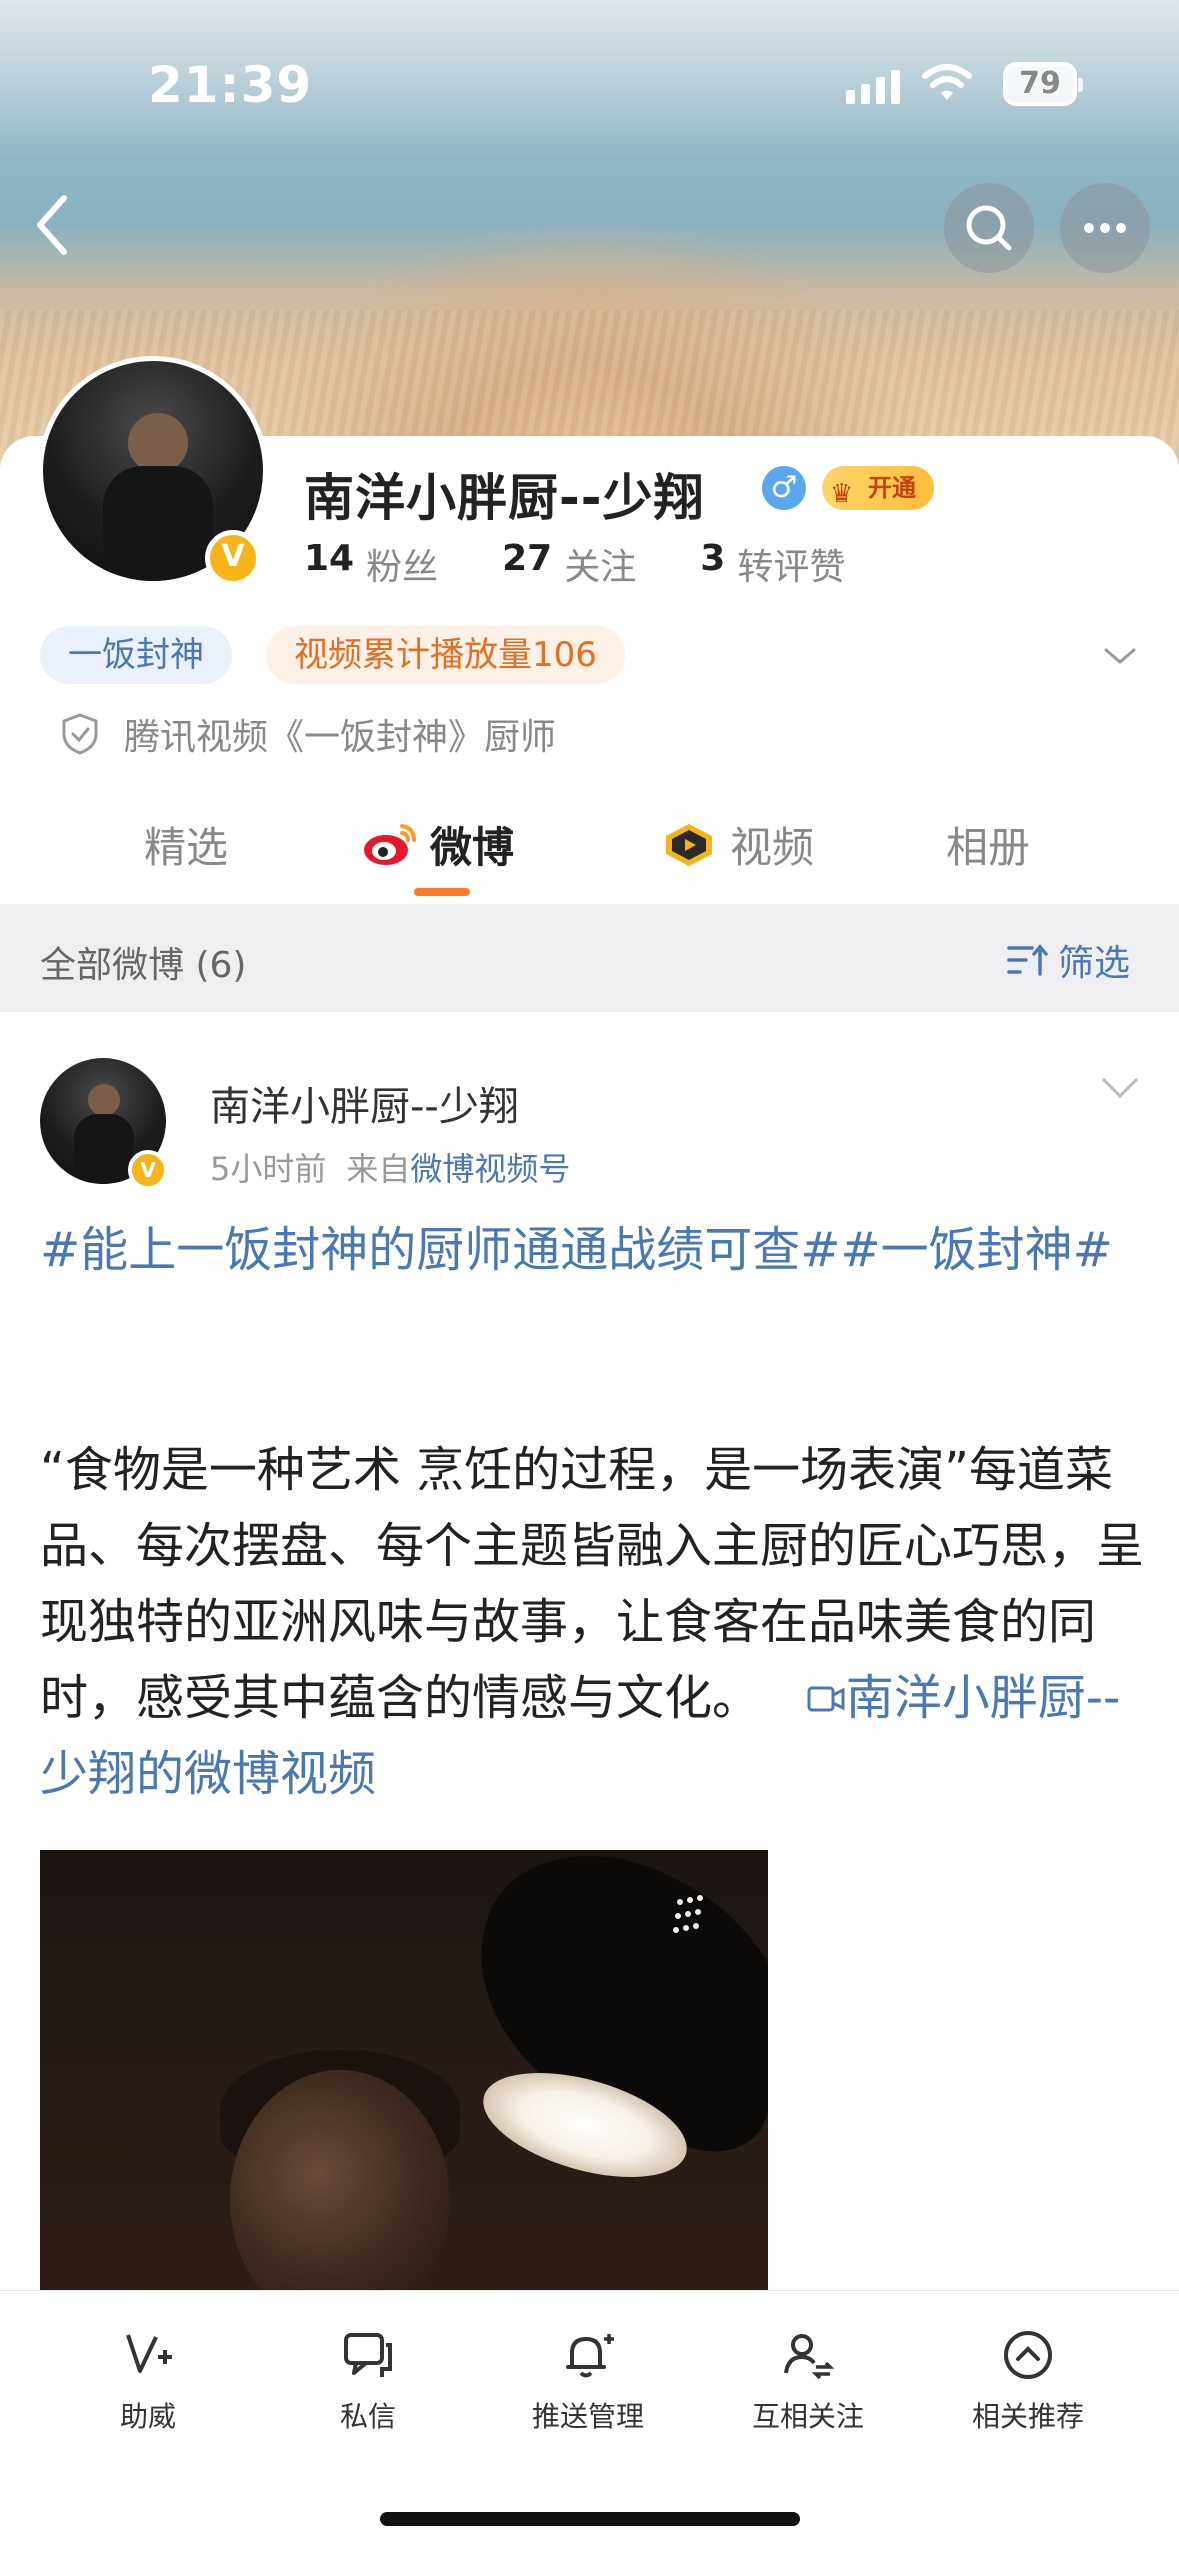 This screenshot has width=1179, height=2556. I want to click on certification: 腾讯视频《一饭封神》厨师, so click(308, 734).